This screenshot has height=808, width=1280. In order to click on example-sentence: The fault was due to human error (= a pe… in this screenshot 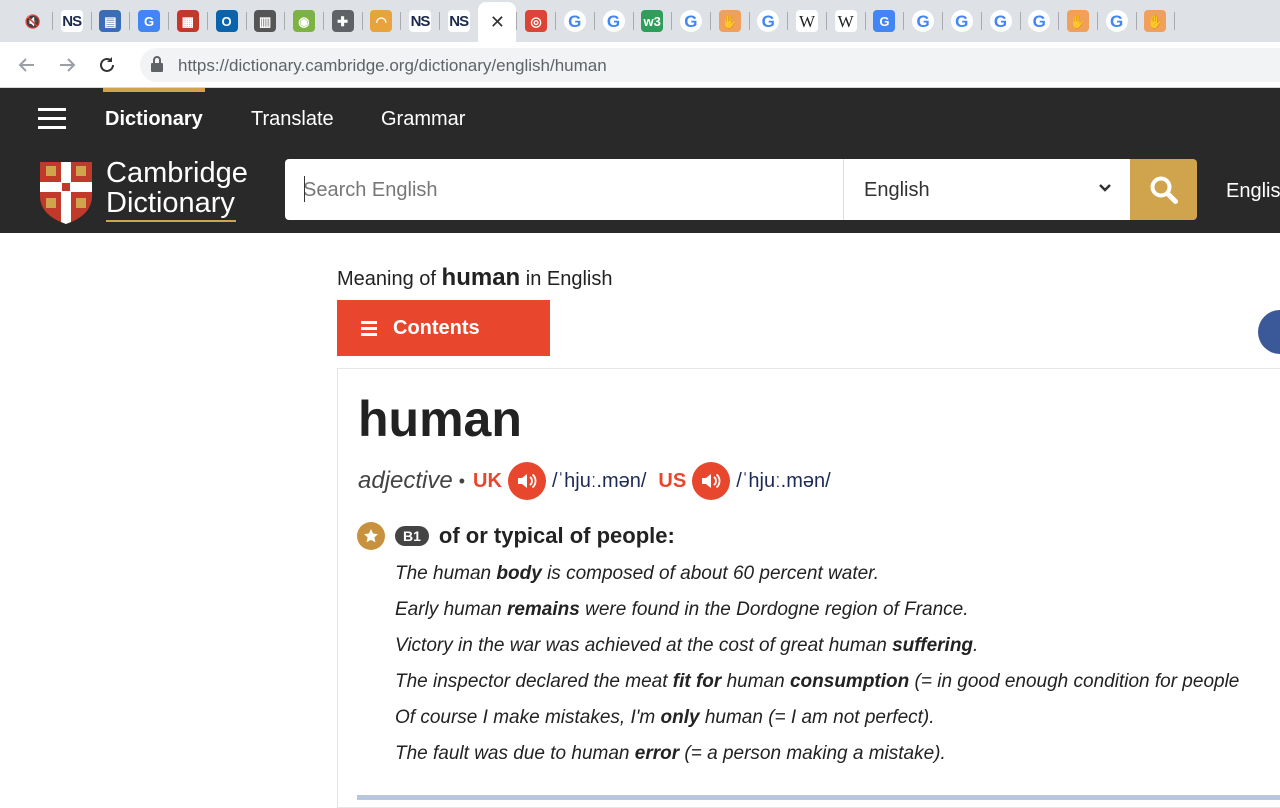, I will do `click(837, 758)`.